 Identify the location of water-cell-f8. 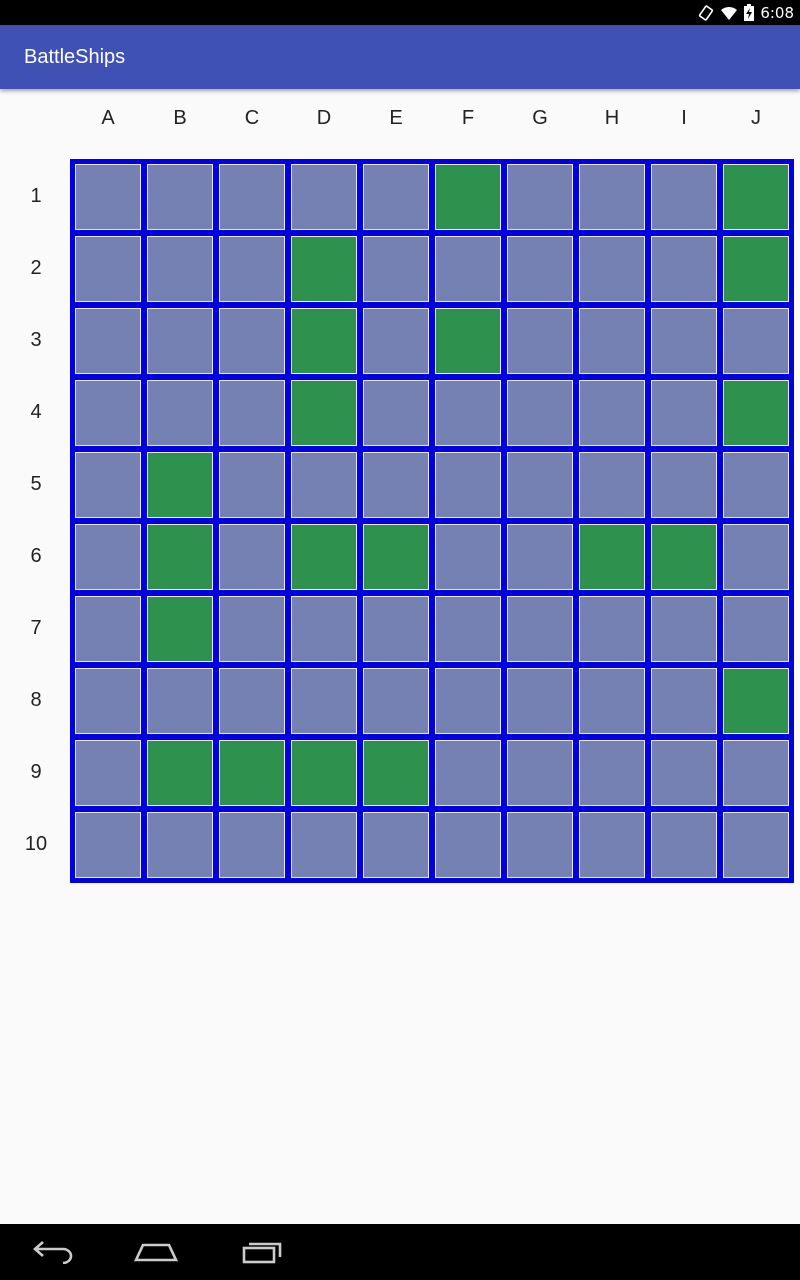
(468, 701).